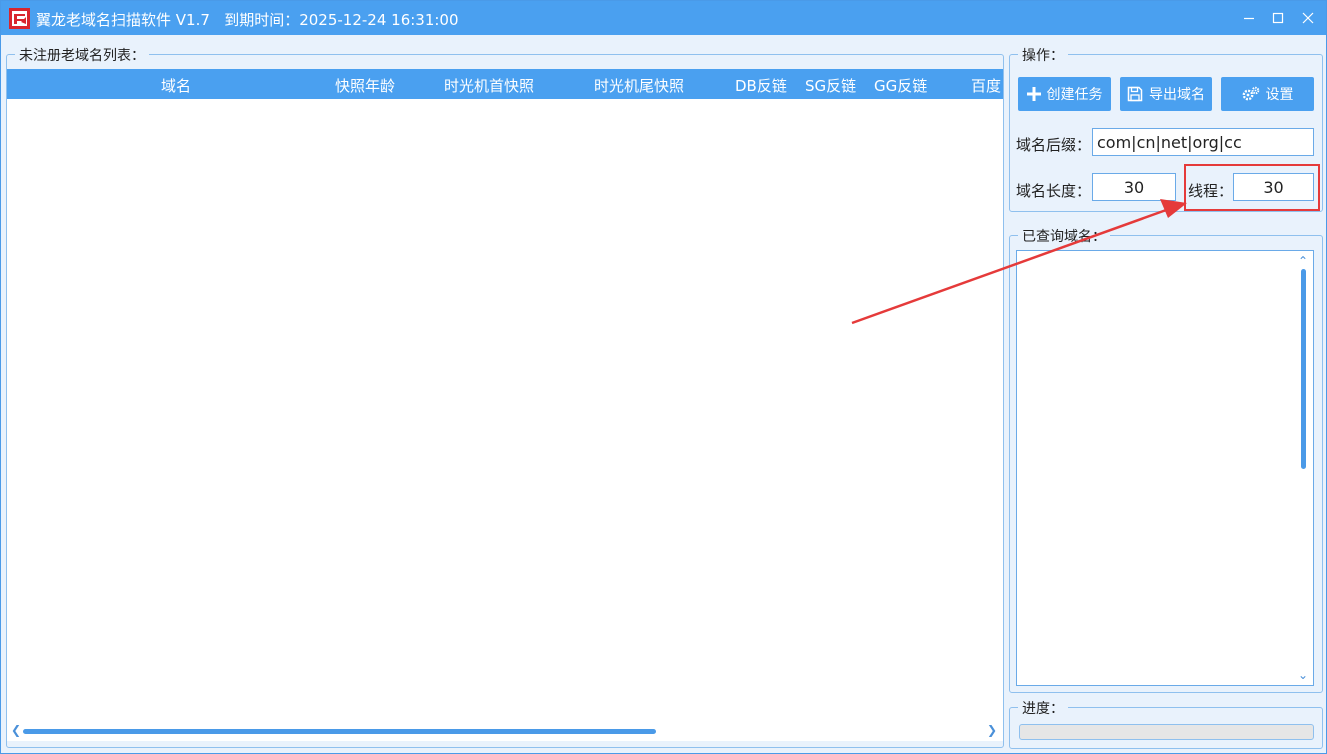 The height and width of the screenshot is (754, 1327). I want to click on column-header-gg-backlinks: GG反链, so click(900, 85).